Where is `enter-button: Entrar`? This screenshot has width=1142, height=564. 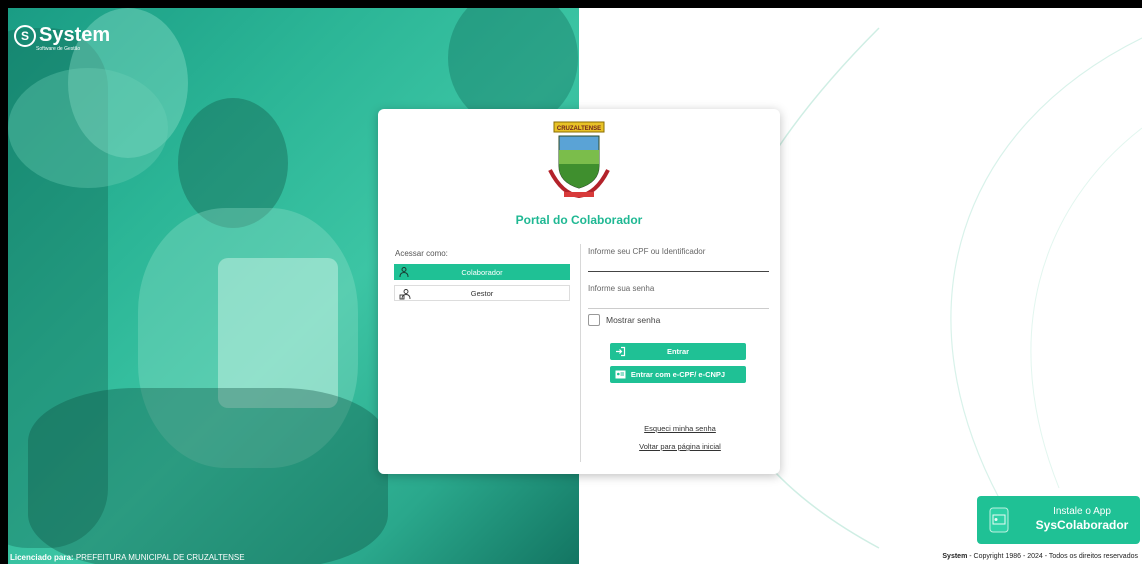
enter-button: Entrar is located at coordinates (678, 351).